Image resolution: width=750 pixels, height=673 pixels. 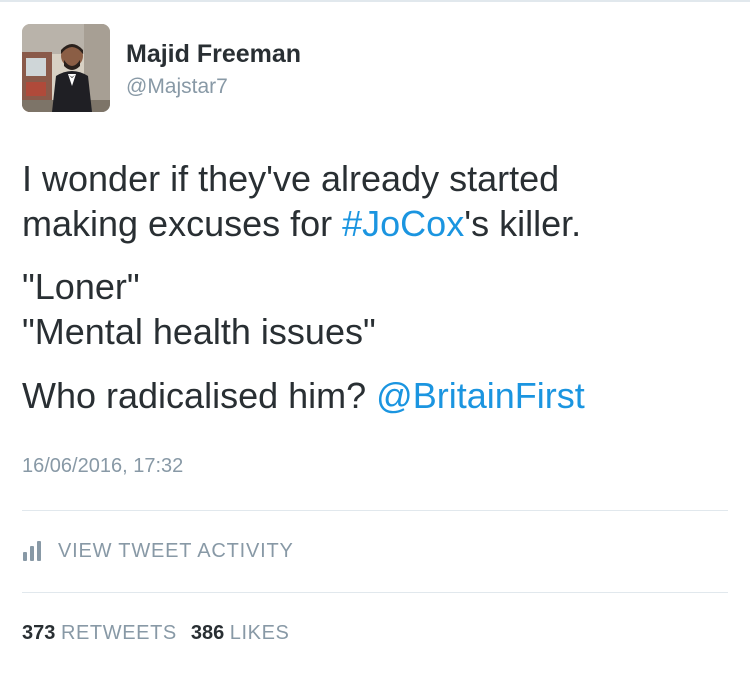 What do you see at coordinates (213, 54) in the screenshot?
I see `author-name: Majid Freeman` at bounding box center [213, 54].